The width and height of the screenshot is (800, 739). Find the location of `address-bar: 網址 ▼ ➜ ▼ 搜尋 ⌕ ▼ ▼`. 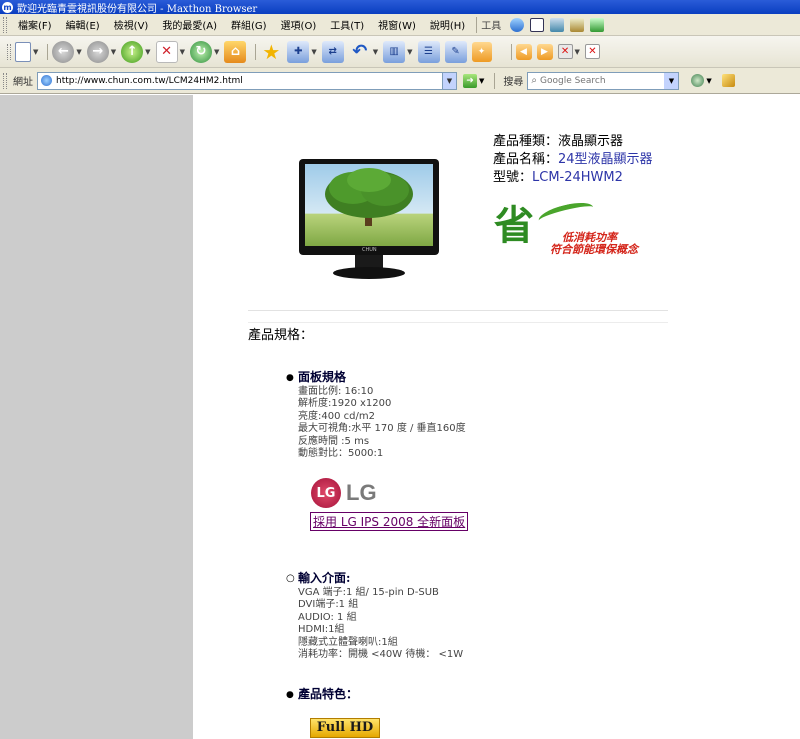

address-bar: 網址 ▼ ➜ ▼ 搜尋 ⌕ ▼ ▼ is located at coordinates (400, 81).